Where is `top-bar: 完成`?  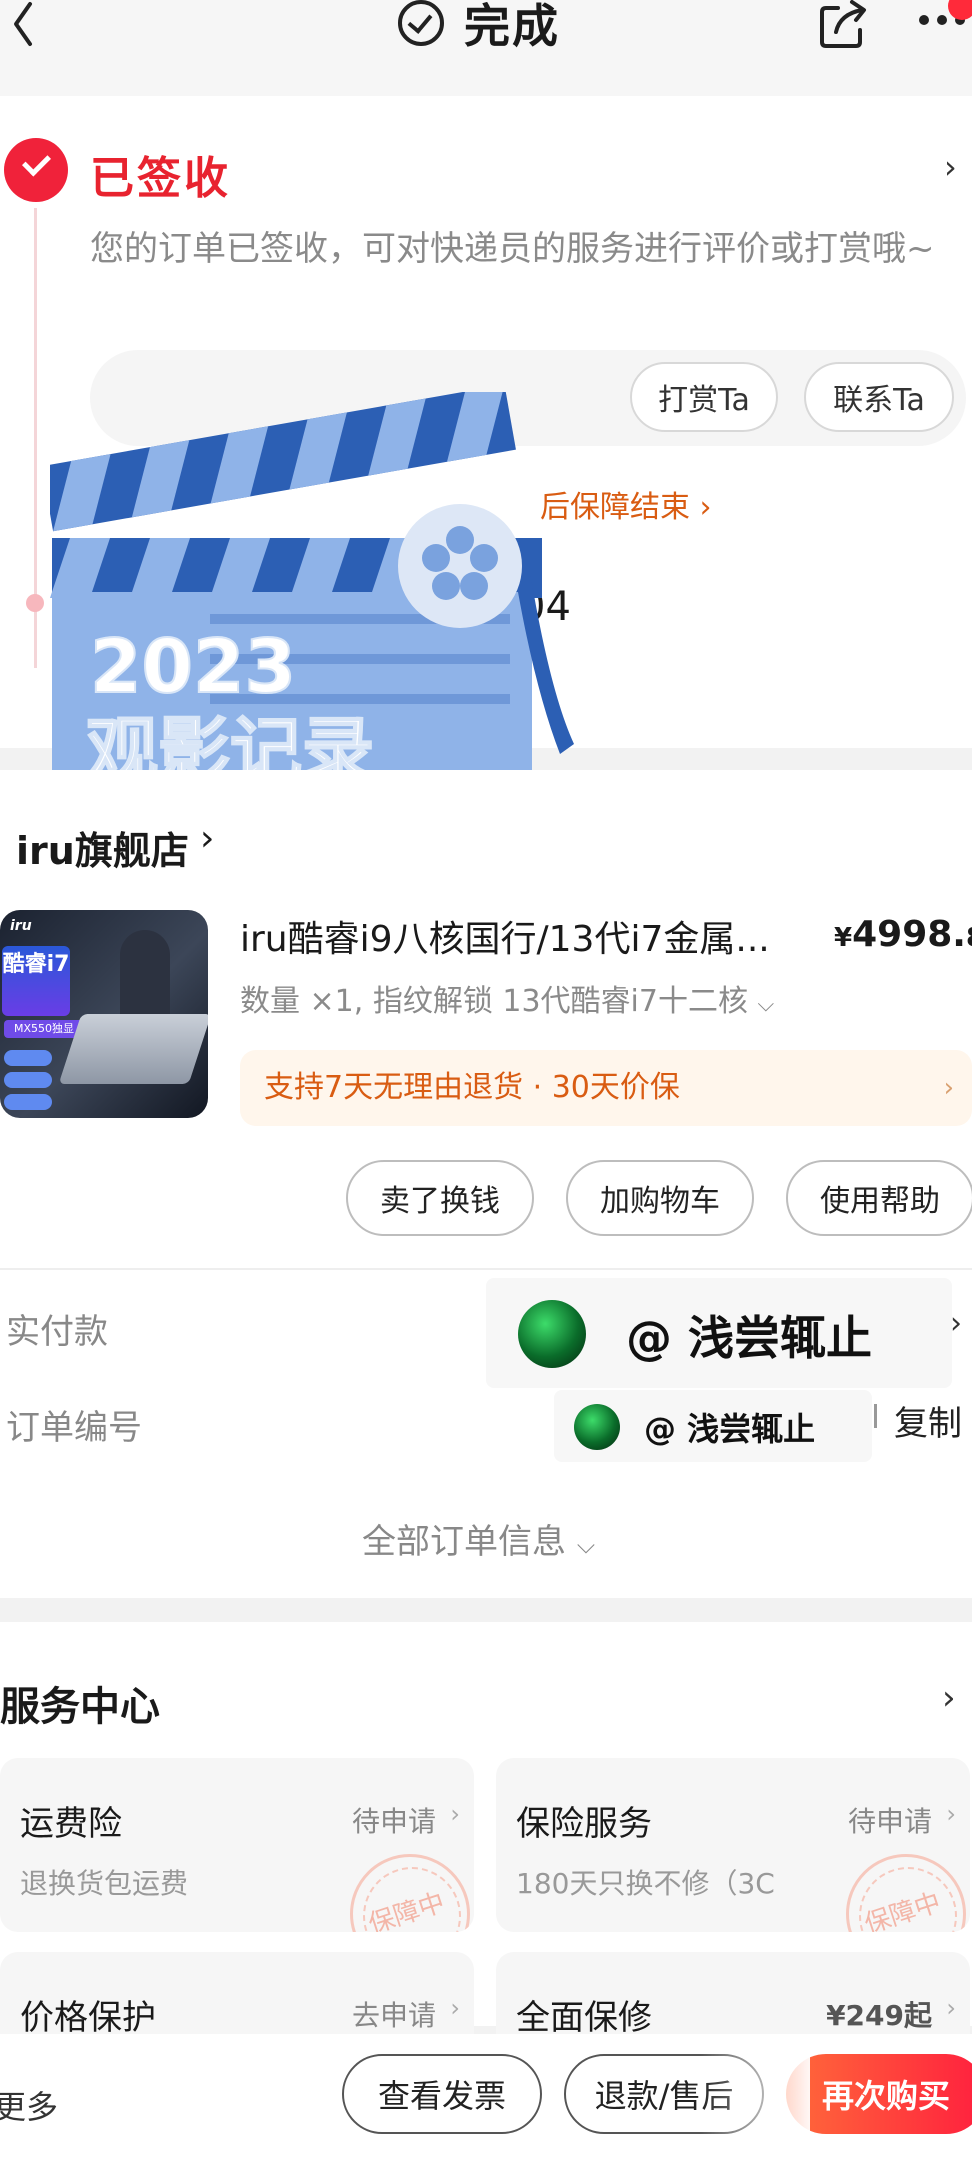
top-bar: 完成 is located at coordinates (486, 48).